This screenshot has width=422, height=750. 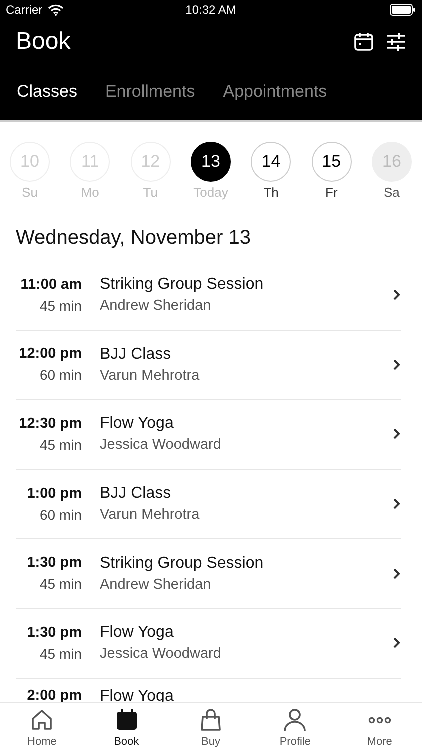 I want to click on tab: Appointments, so click(x=275, y=92).